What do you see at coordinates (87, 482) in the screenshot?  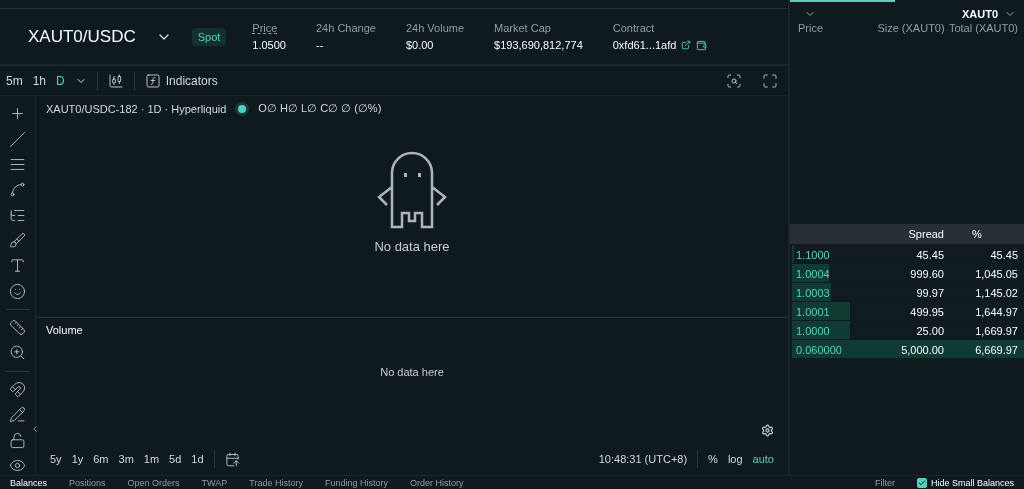 I see `bottom-tab: Positions` at bounding box center [87, 482].